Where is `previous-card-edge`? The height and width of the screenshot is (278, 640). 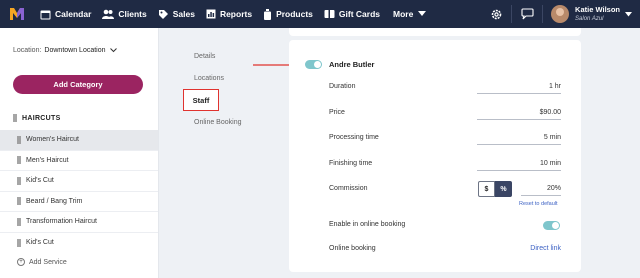
previous-card-edge is located at coordinates (435, 32).